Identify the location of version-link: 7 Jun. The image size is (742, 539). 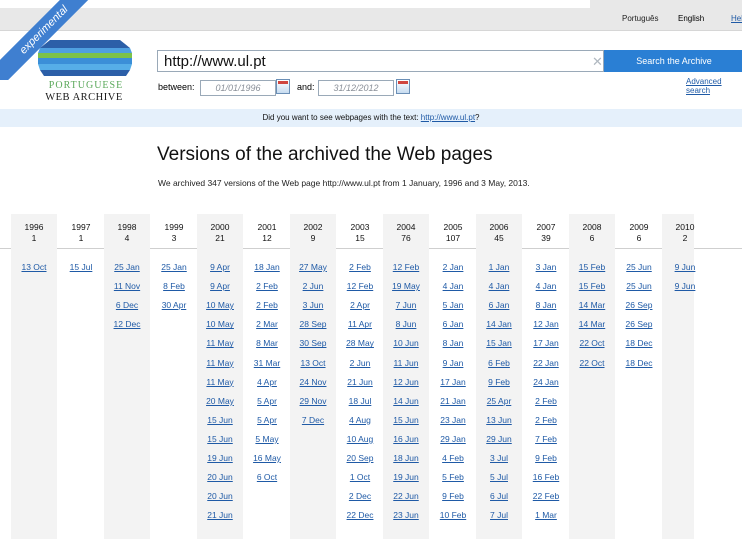
(406, 305).